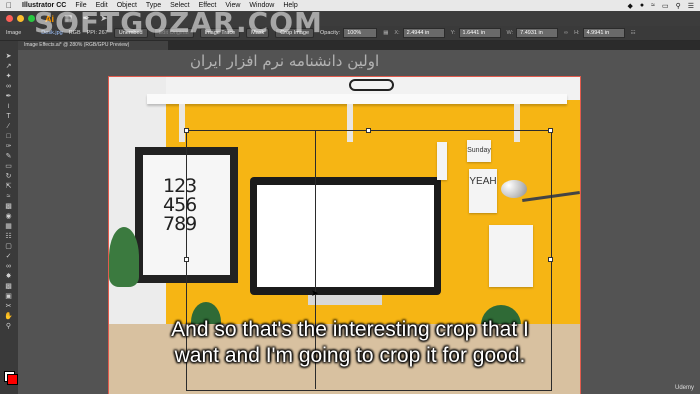 This screenshot has height=394, width=700. I want to click on line-tool-icon: ∕, so click(8, 127).